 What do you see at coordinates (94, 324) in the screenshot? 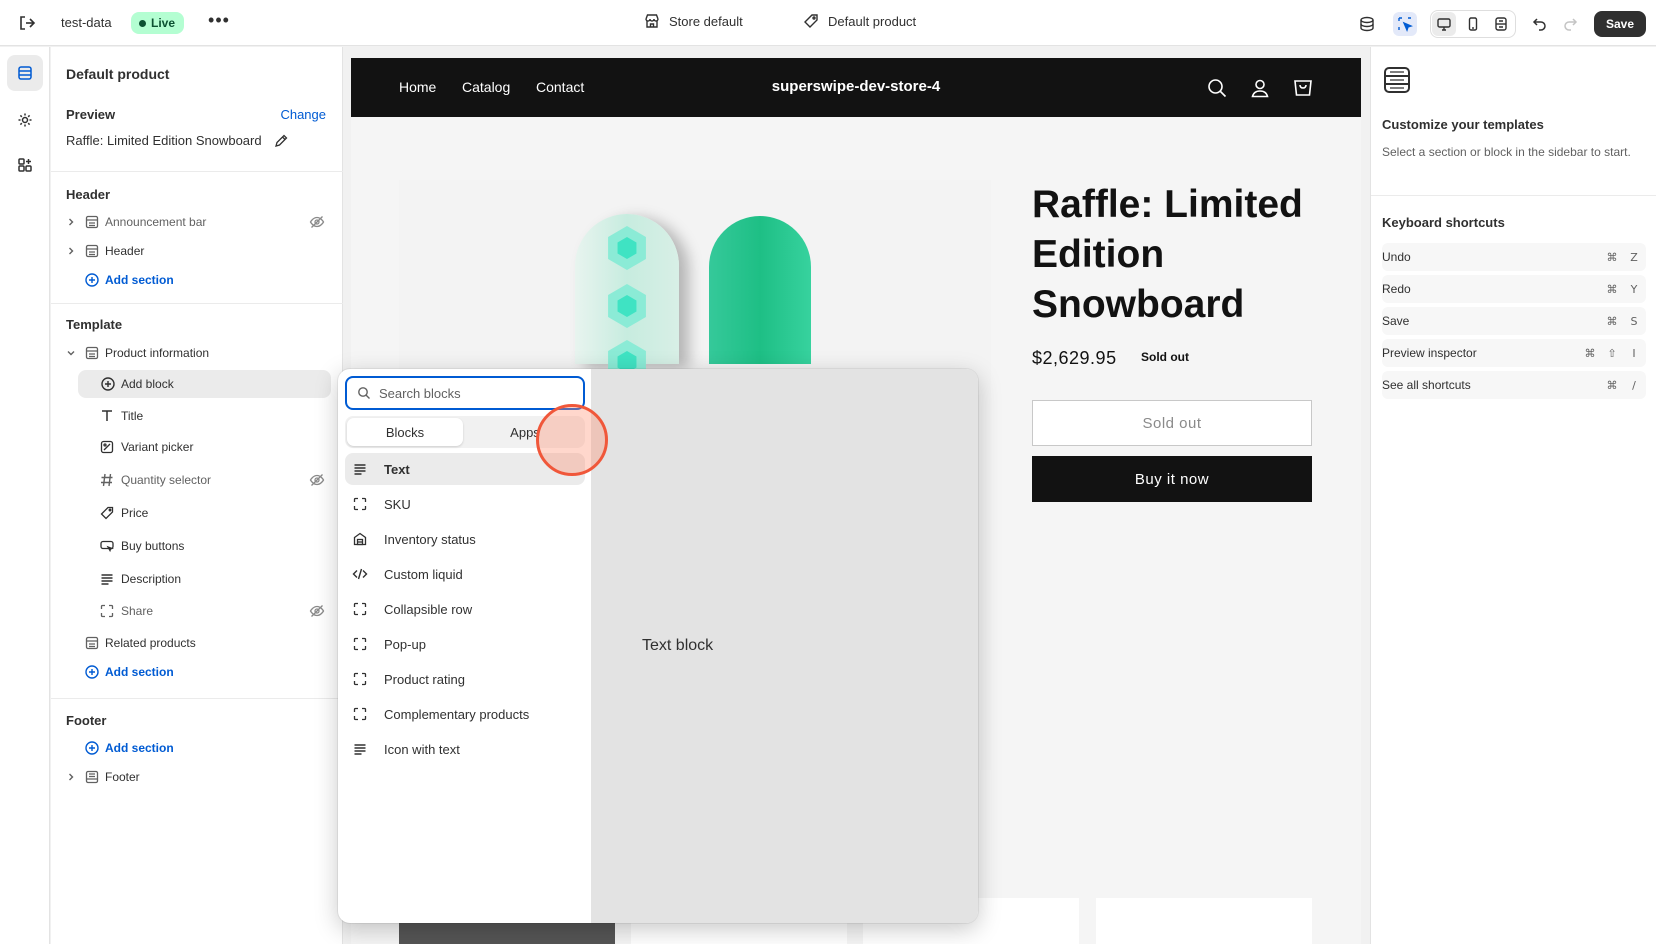
I see `template-group-label: Template` at bounding box center [94, 324].